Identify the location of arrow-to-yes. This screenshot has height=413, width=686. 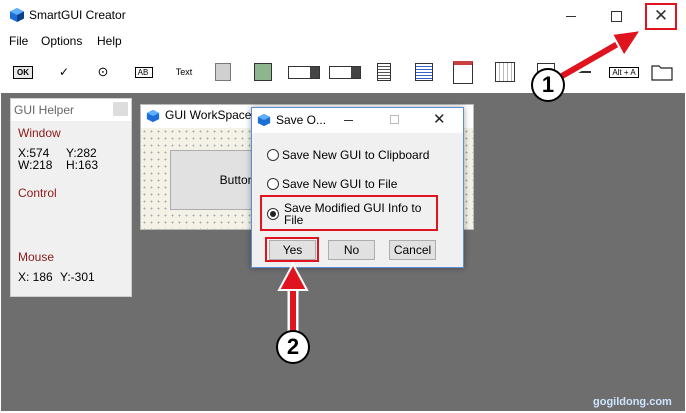
(293, 298).